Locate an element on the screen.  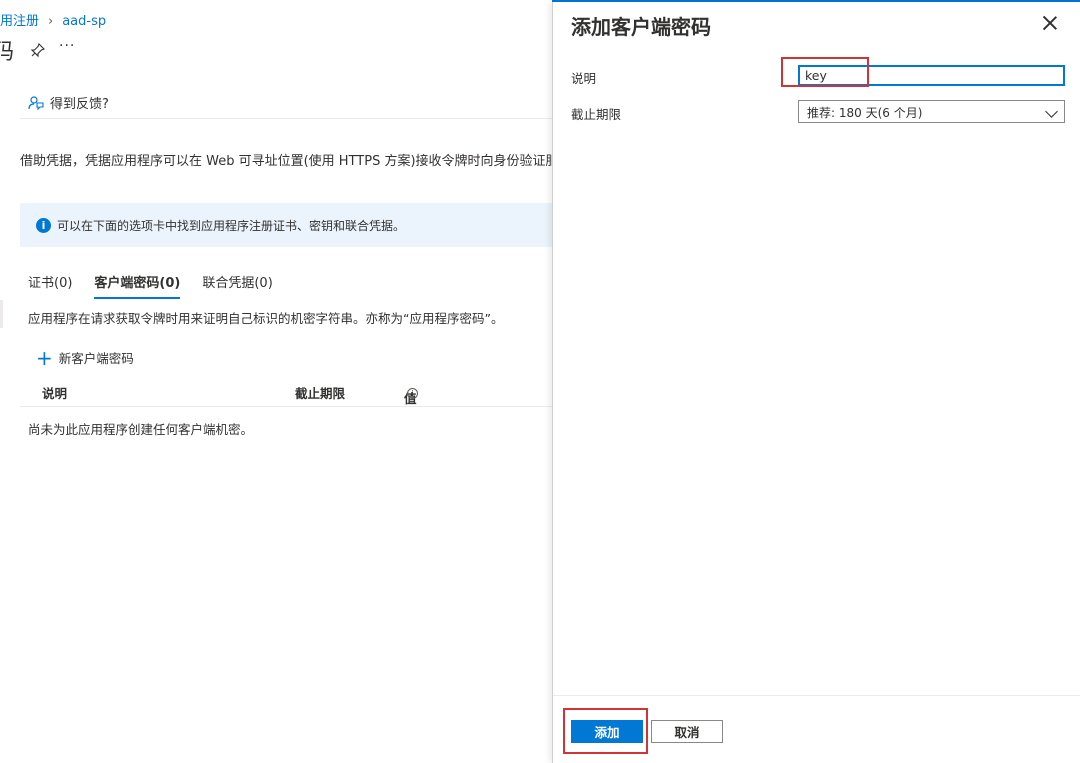
feedback-link: 得到反馈? is located at coordinates (68, 102).